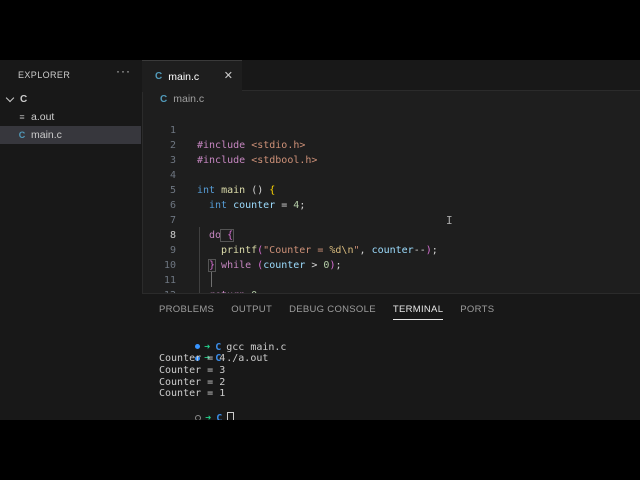 This screenshot has width=640, height=480. I want to click on terminal-output: Counter = 1, so click(192, 394).